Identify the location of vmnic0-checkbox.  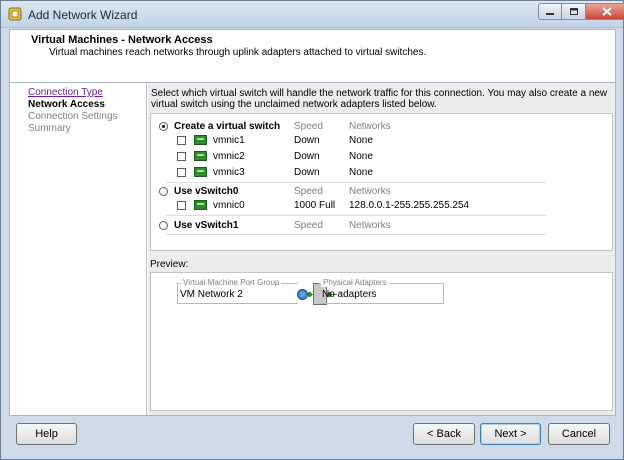
(181, 205).